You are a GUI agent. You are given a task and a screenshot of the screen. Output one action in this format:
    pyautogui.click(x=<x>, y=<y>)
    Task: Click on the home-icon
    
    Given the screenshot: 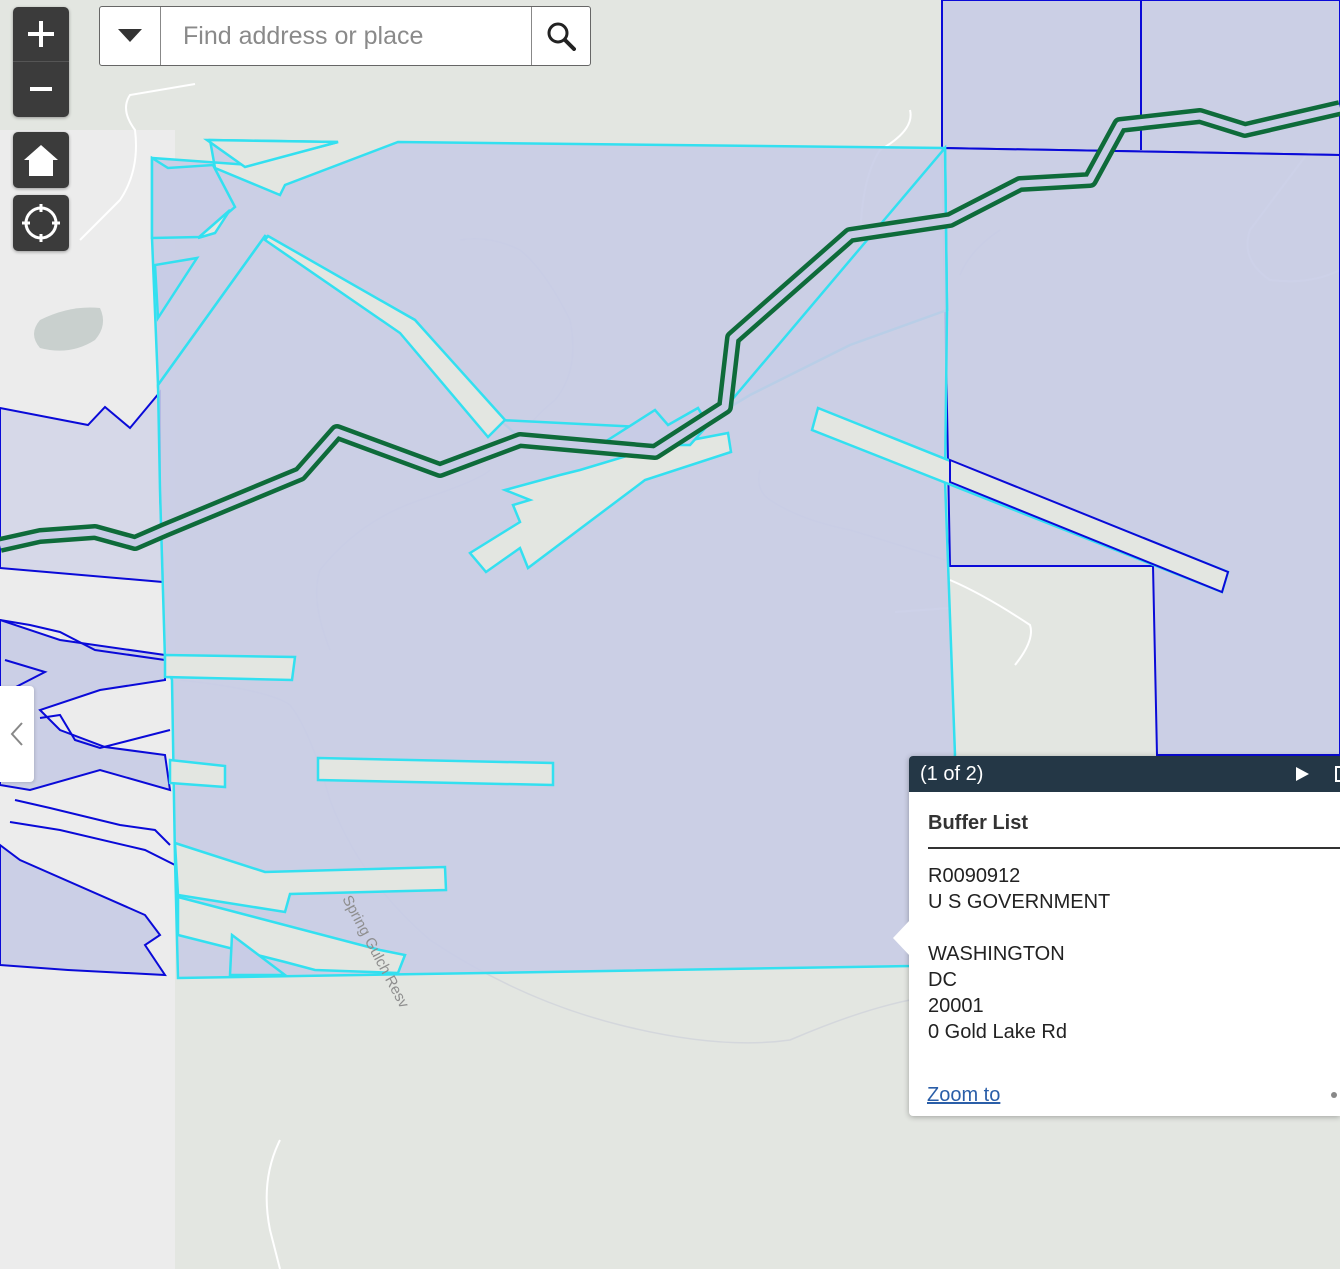 What is the action you would take?
    pyautogui.click(x=41, y=160)
    